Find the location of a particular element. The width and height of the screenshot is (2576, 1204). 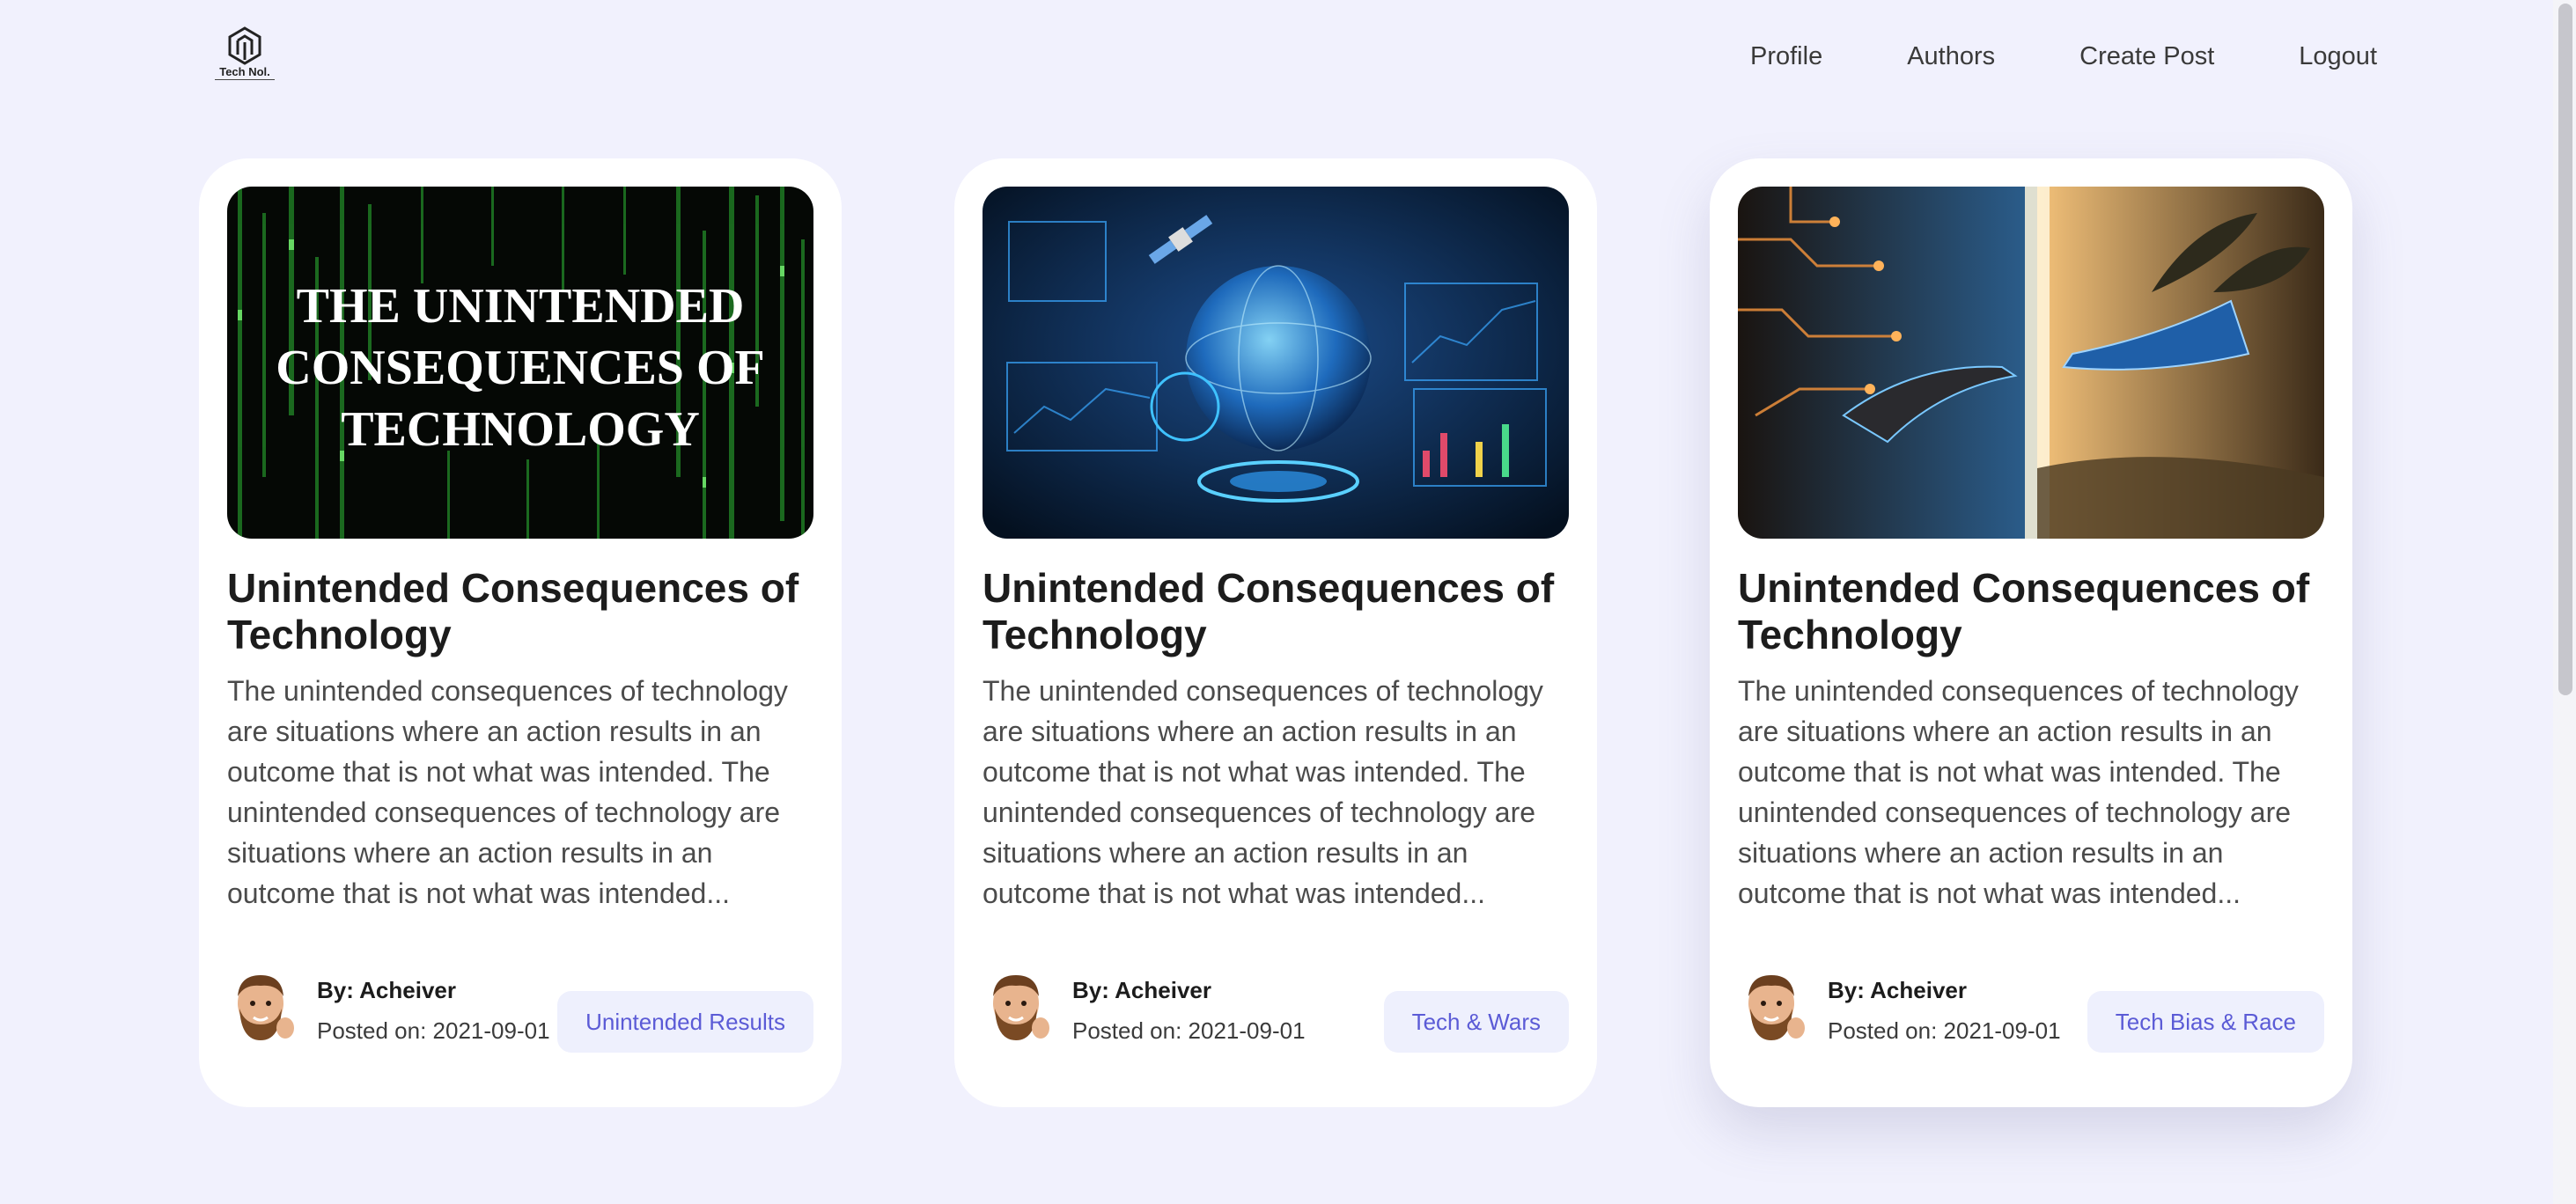

nav-profile: Profile is located at coordinates (1786, 56).